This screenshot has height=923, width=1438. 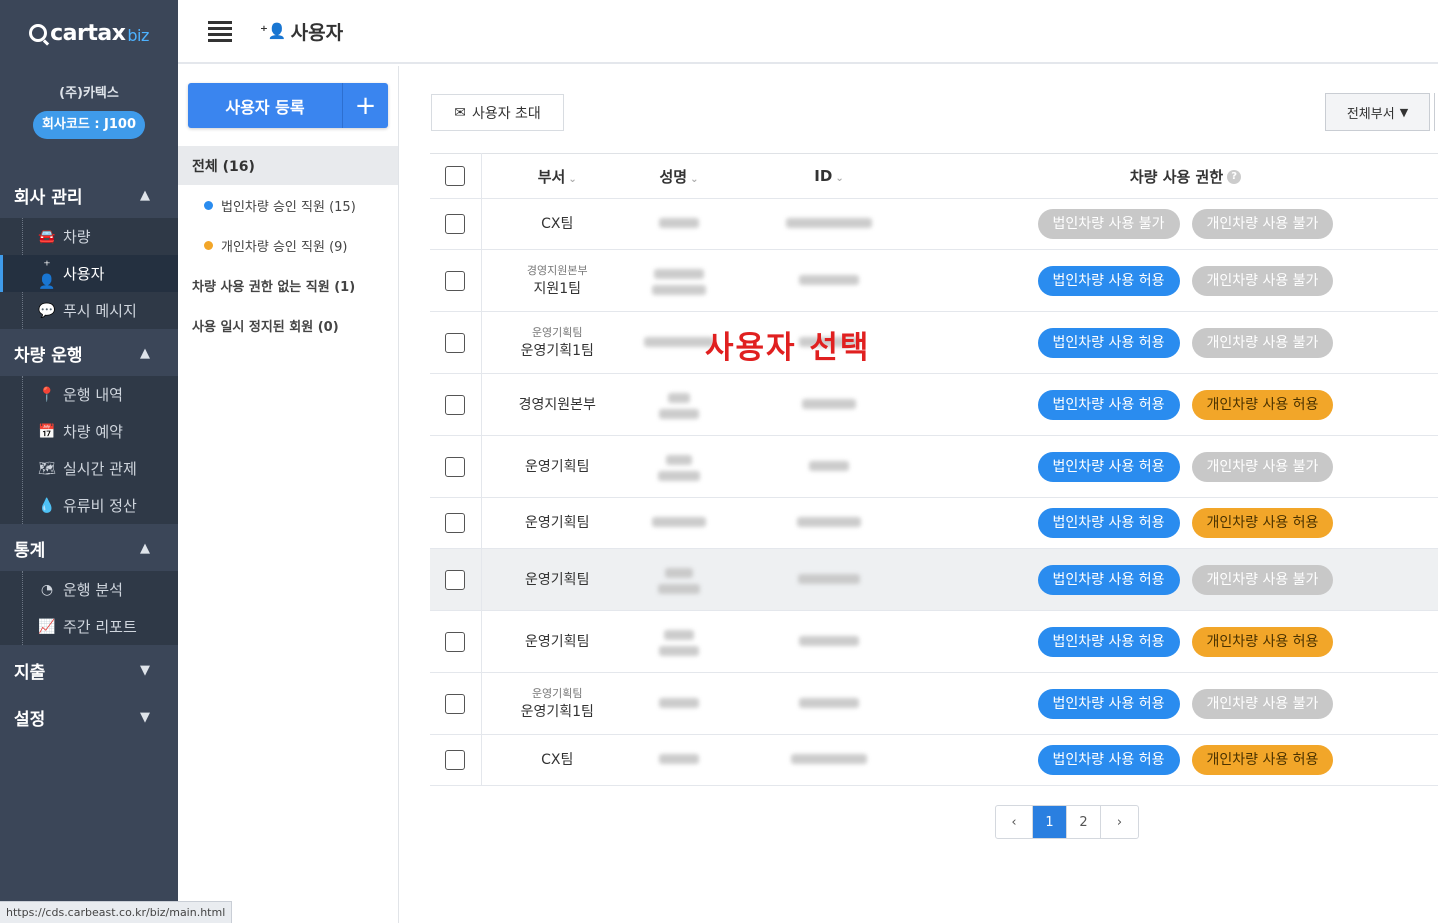 What do you see at coordinates (30, 672) in the screenshot?
I see `menu-head-label: 지출` at bounding box center [30, 672].